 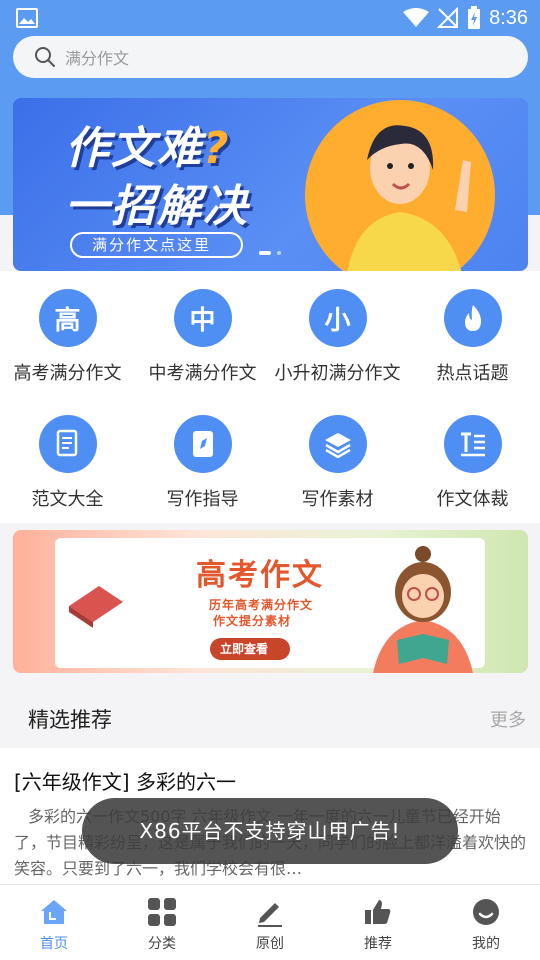 I want to click on banner-title-line2: 一招解决, so click(x=157, y=206).